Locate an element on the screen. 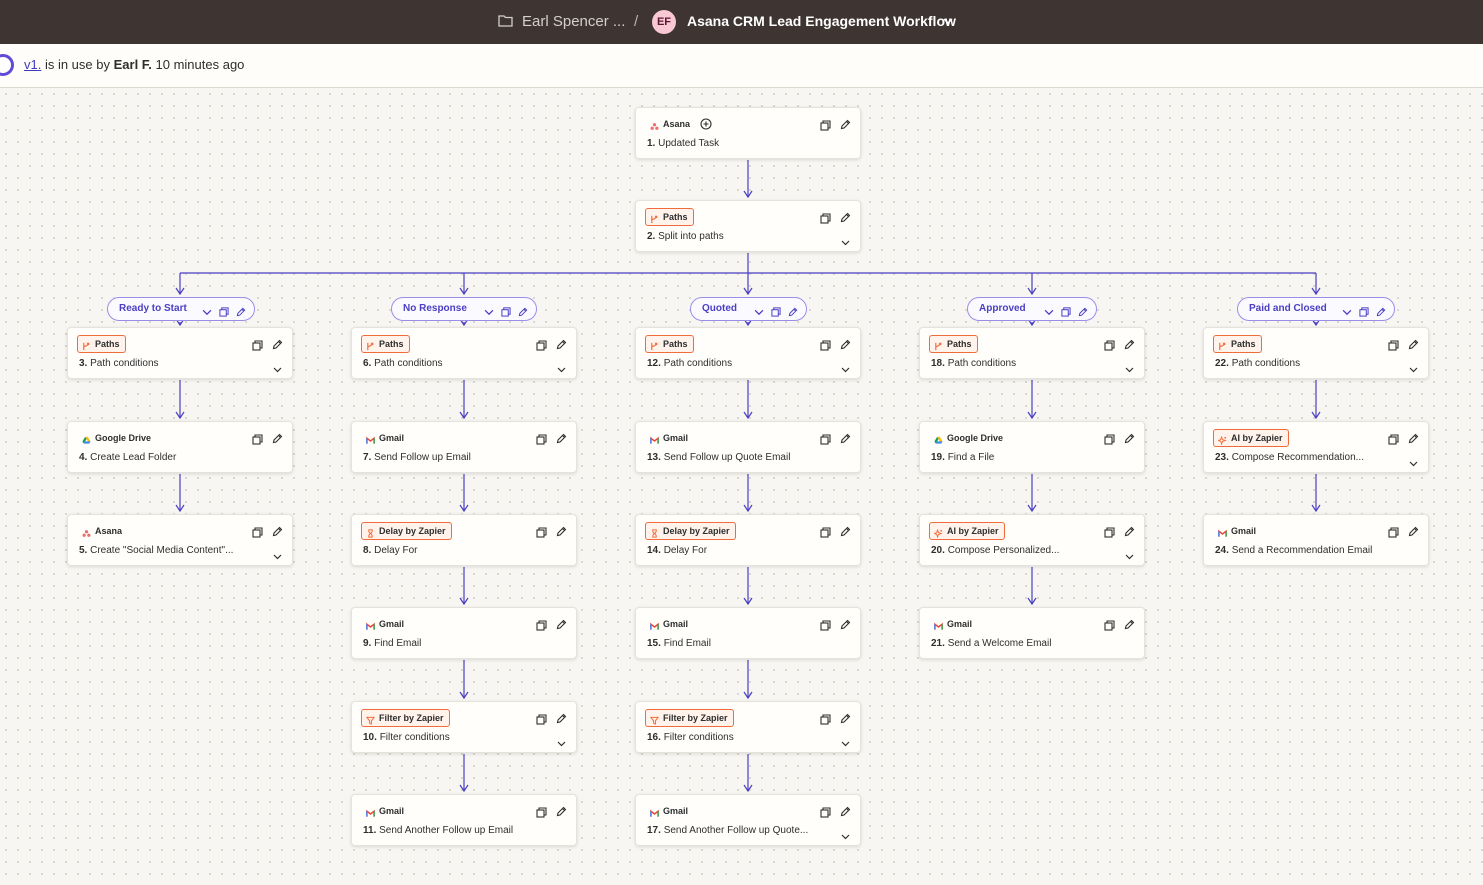 The width and height of the screenshot is (1483, 885). avatar: EF is located at coordinates (664, 22).